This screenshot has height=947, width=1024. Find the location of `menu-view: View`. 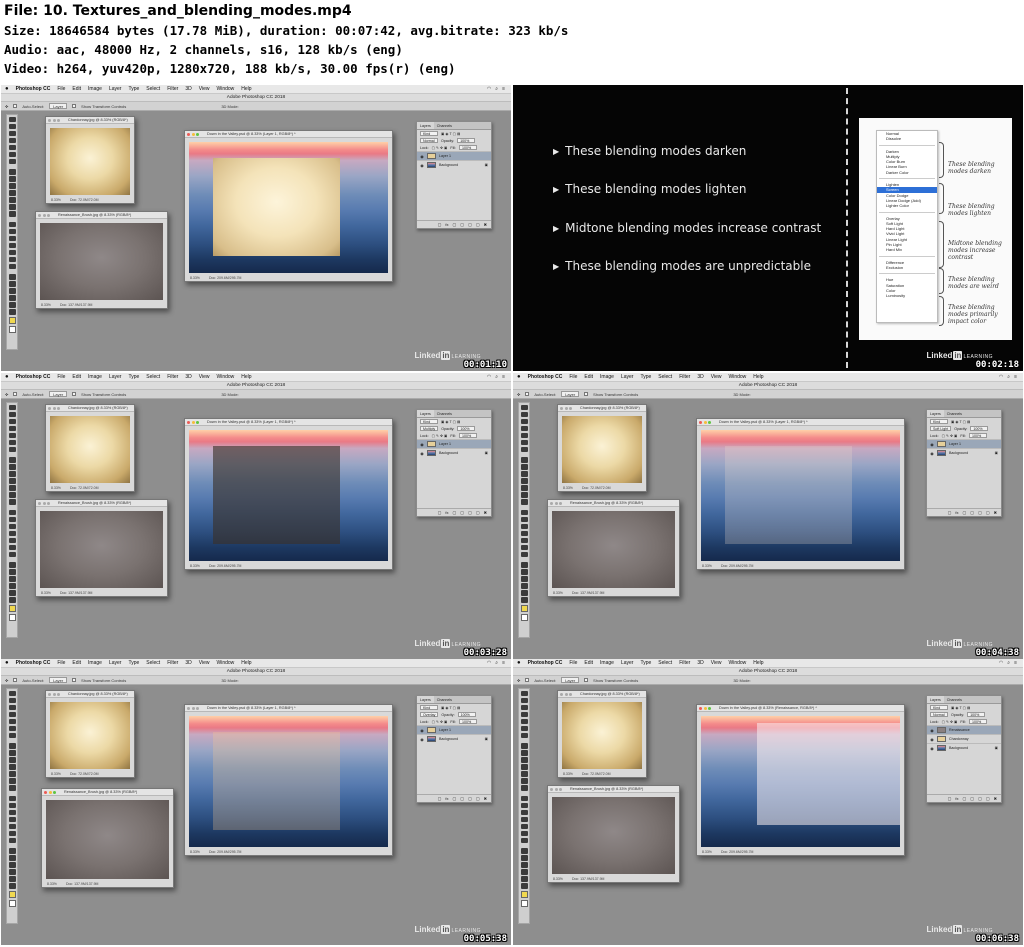

menu-view: View is located at coordinates (716, 663).